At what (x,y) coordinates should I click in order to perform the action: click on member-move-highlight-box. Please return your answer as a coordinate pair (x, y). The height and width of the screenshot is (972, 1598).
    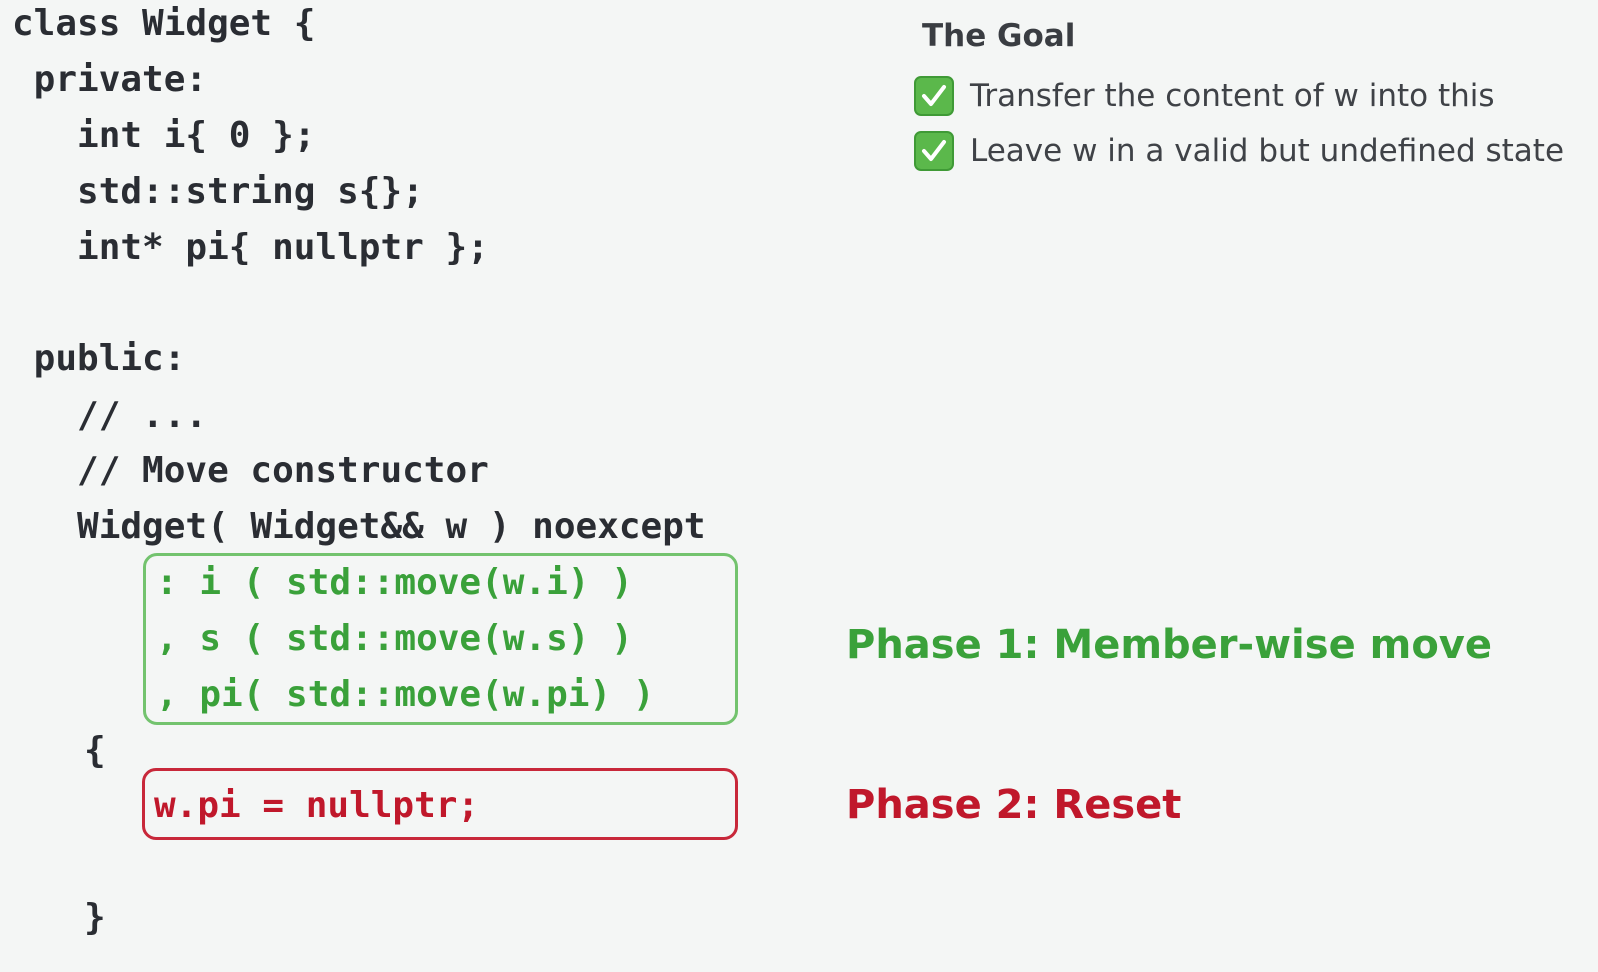
    Looking at the image, I should click on (440, 639).